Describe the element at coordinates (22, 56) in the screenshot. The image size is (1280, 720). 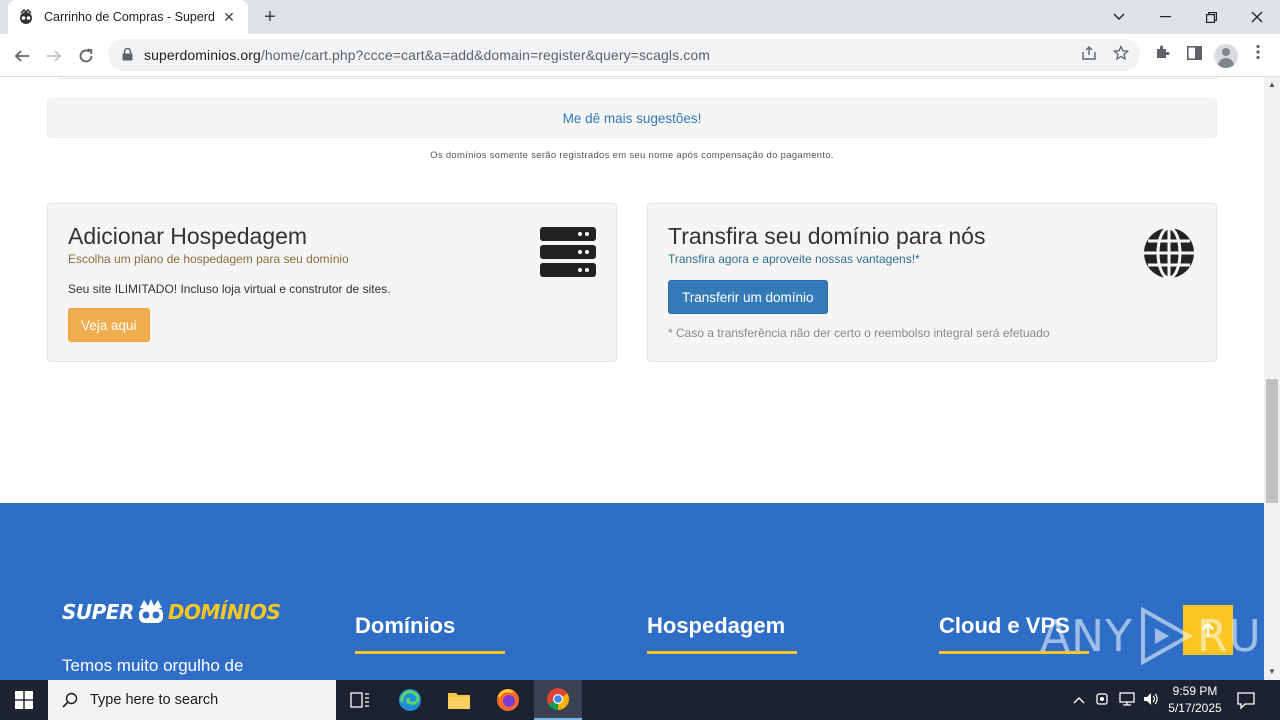
I see `back-button` at that location.